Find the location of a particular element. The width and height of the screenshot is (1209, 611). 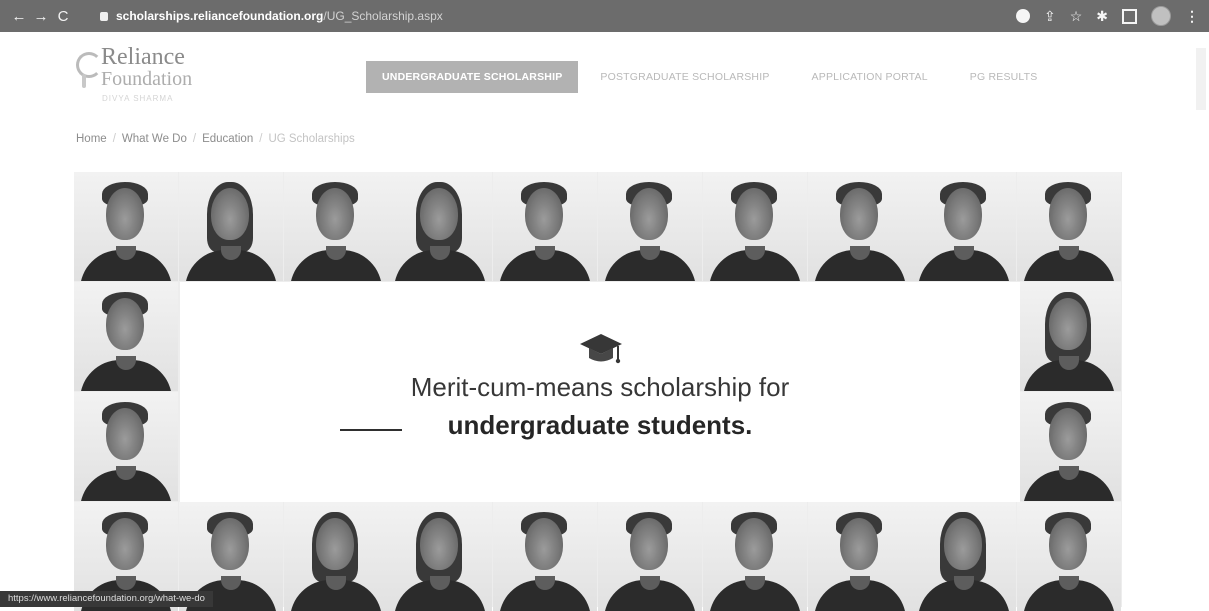

nav-undergraduate-scholarship: UNDERGRADUATE SCHOLARSHIP is located at coordinates (472, 77).